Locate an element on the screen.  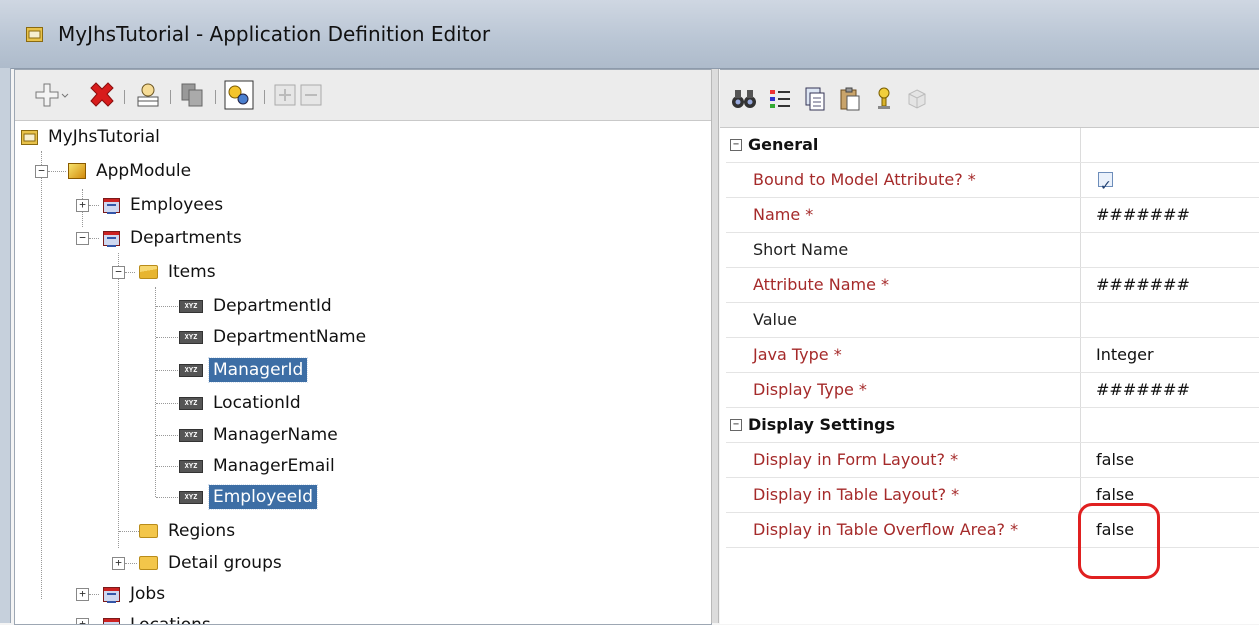
tree-node-label: Locations is located at coordinates (170, 618).